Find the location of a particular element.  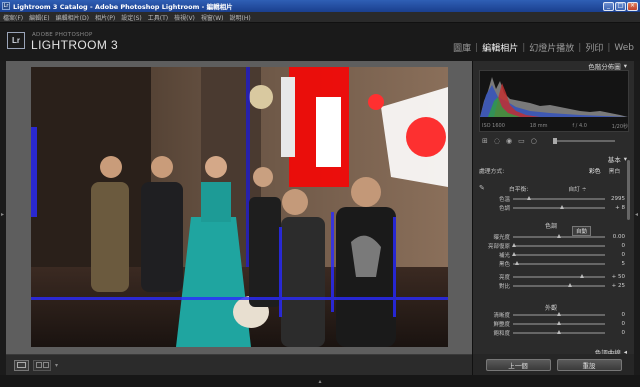

module-print: 列印 is located at coordinates (594, 47).